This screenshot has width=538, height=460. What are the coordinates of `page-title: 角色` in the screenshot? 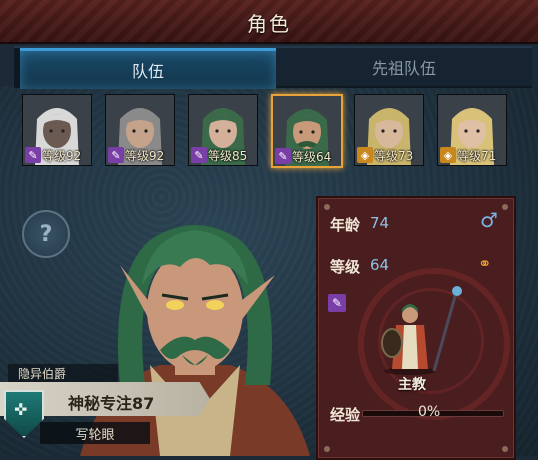 It's located at (269, 24).